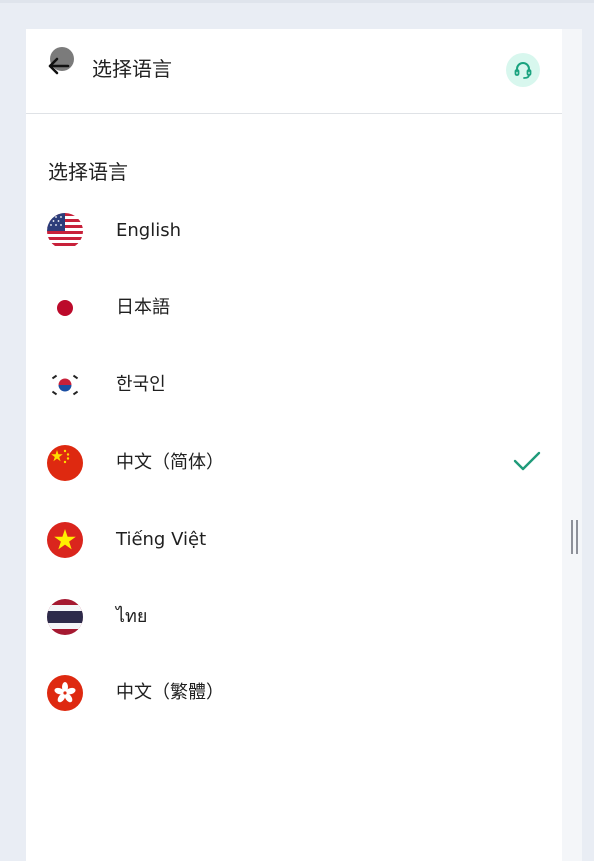 Image resolution: width=594 pixels, height=861 pixels. What do you see at coordinates (65, 231) in the screenshot?
I see `us-flag-icon` at bounding box center [65, 231].